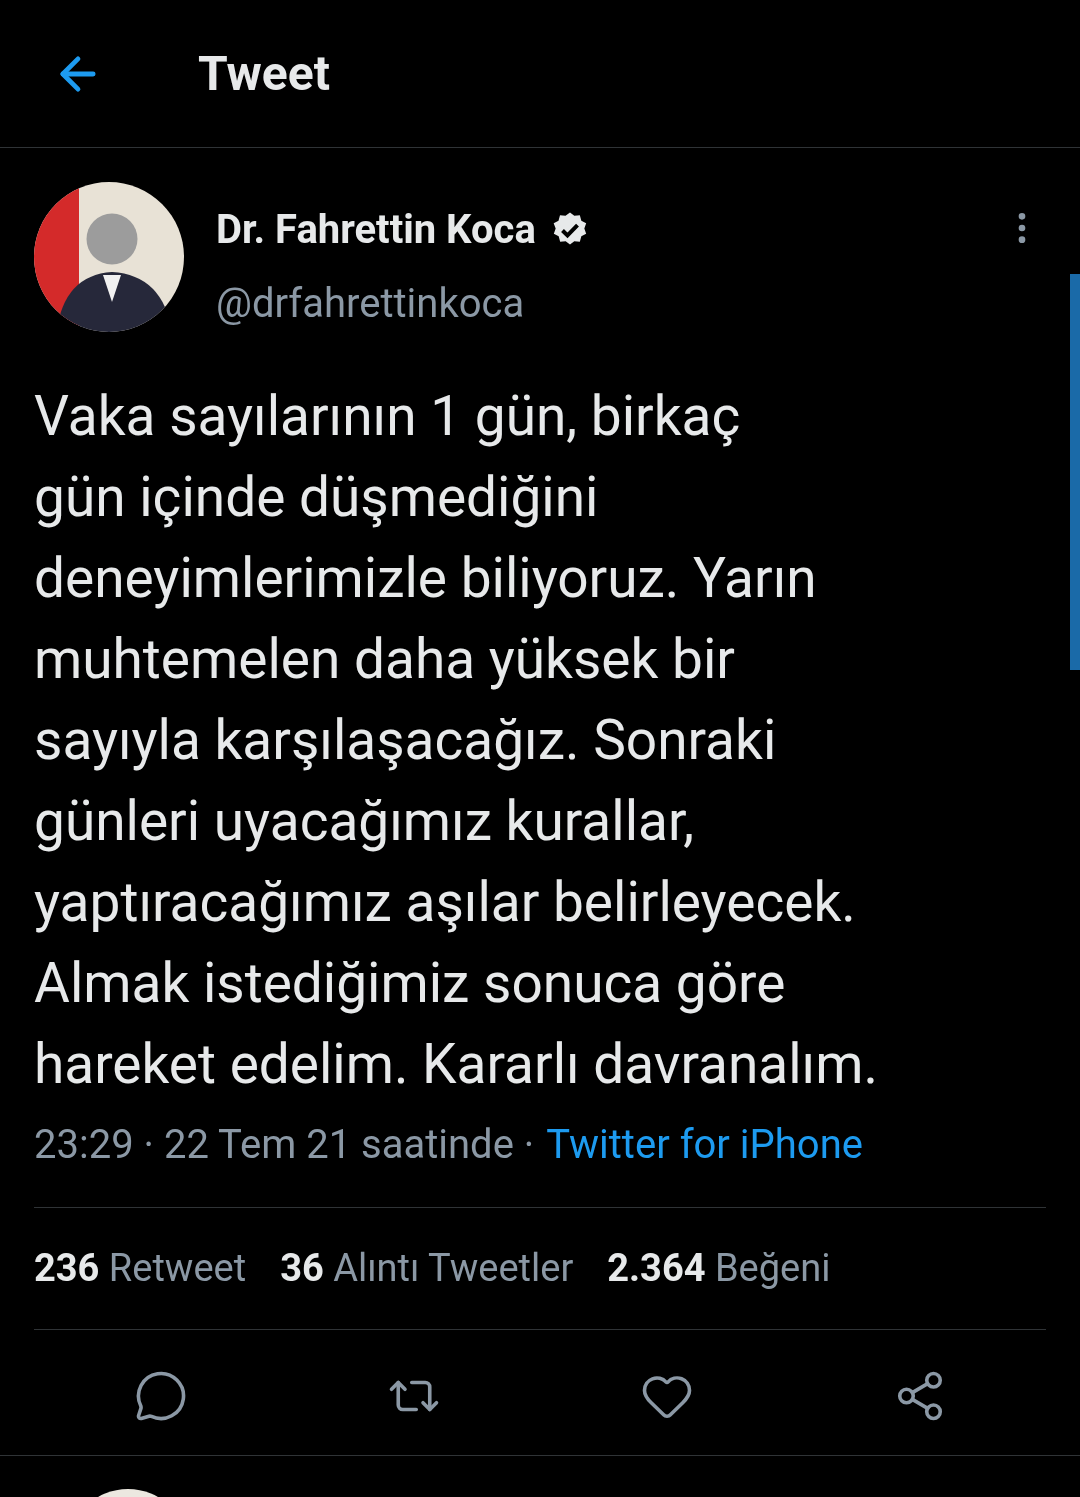 This screenshot has width=1080, height=1497. What do you see at coordinates (371, 304) in the screenshot?
I see `author-handle: @drfahrettinkoca` at bounding box center [371, 304].